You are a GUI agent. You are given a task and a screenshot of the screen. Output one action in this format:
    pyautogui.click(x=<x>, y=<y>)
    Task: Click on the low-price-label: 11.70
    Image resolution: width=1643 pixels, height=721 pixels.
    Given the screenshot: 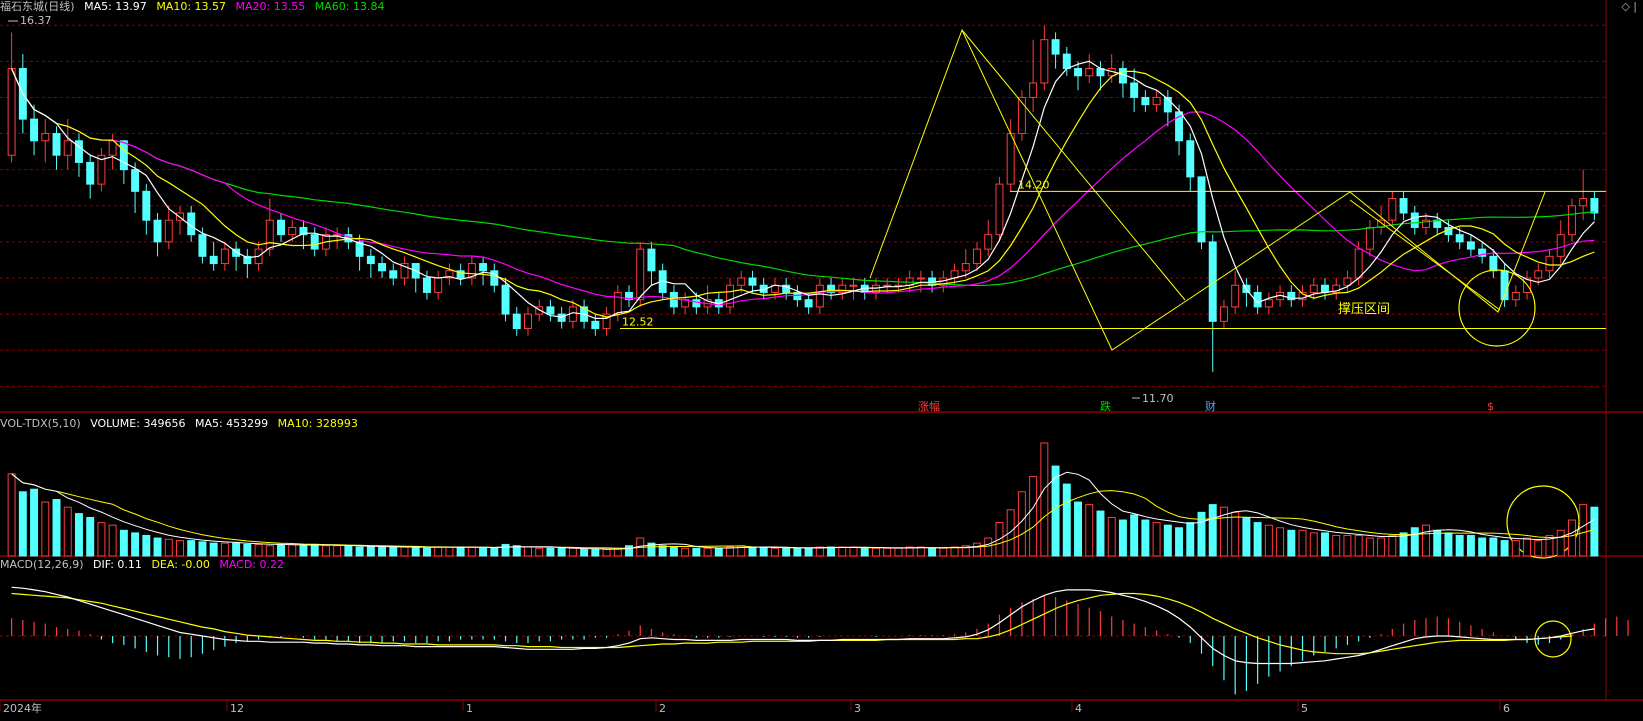 What is the action you would take?
    pyautogui.click(x=1158, y=398)
    